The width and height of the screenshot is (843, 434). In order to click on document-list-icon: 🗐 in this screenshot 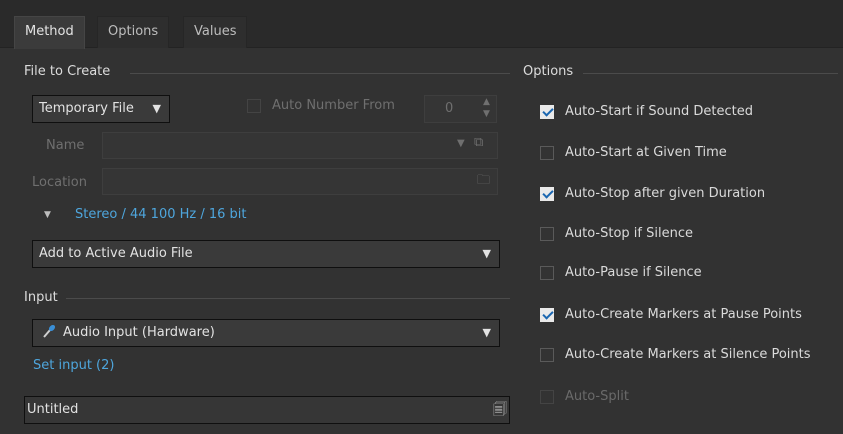, I will do `click(500, 410)`.